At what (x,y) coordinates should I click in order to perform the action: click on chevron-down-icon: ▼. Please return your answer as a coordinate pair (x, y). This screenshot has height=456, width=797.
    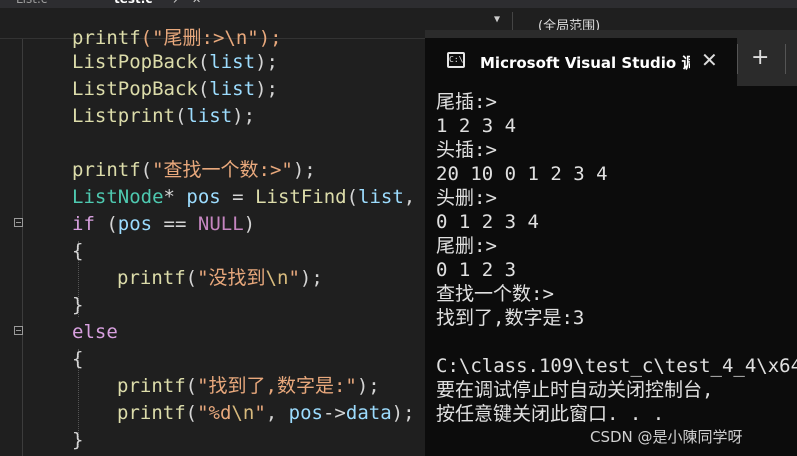
    Looking at the image, I should click on (497, 19).